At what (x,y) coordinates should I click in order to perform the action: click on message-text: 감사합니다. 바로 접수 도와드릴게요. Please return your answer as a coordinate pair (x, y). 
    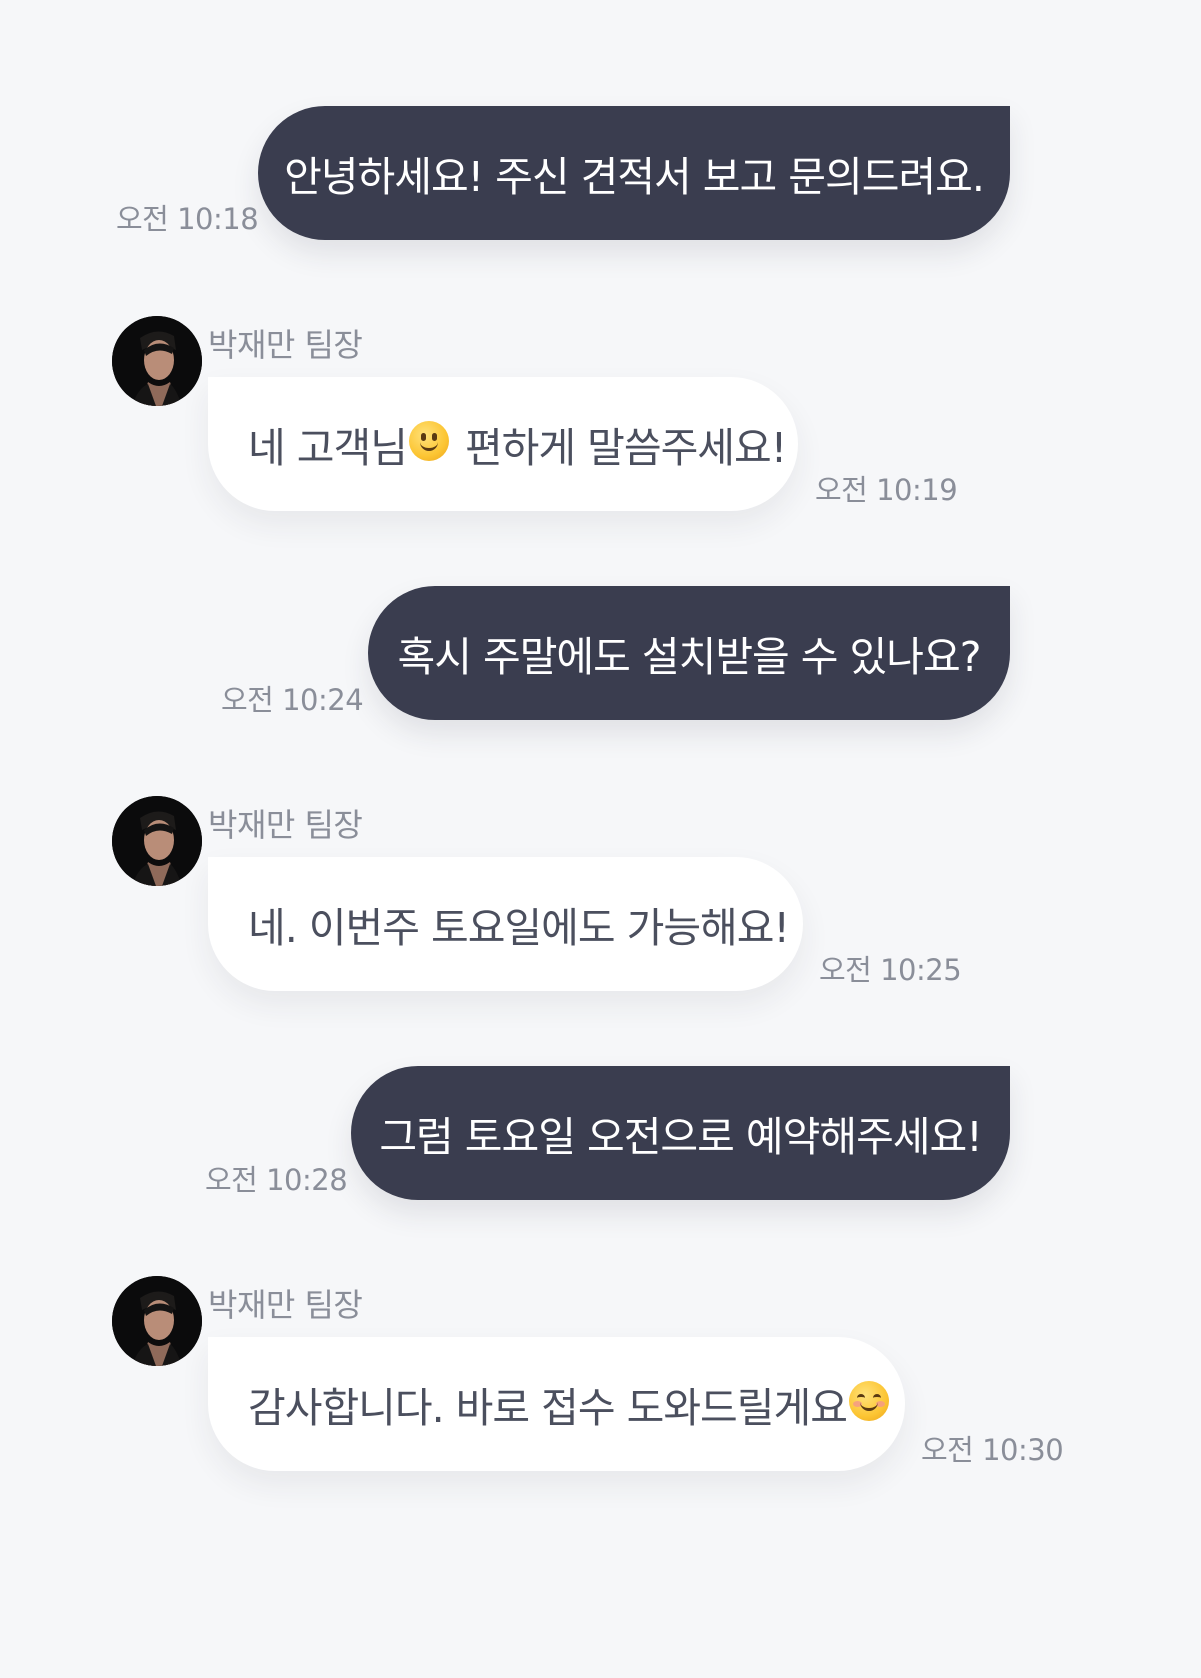
    Looking at the image, I should click on (548, 1408).